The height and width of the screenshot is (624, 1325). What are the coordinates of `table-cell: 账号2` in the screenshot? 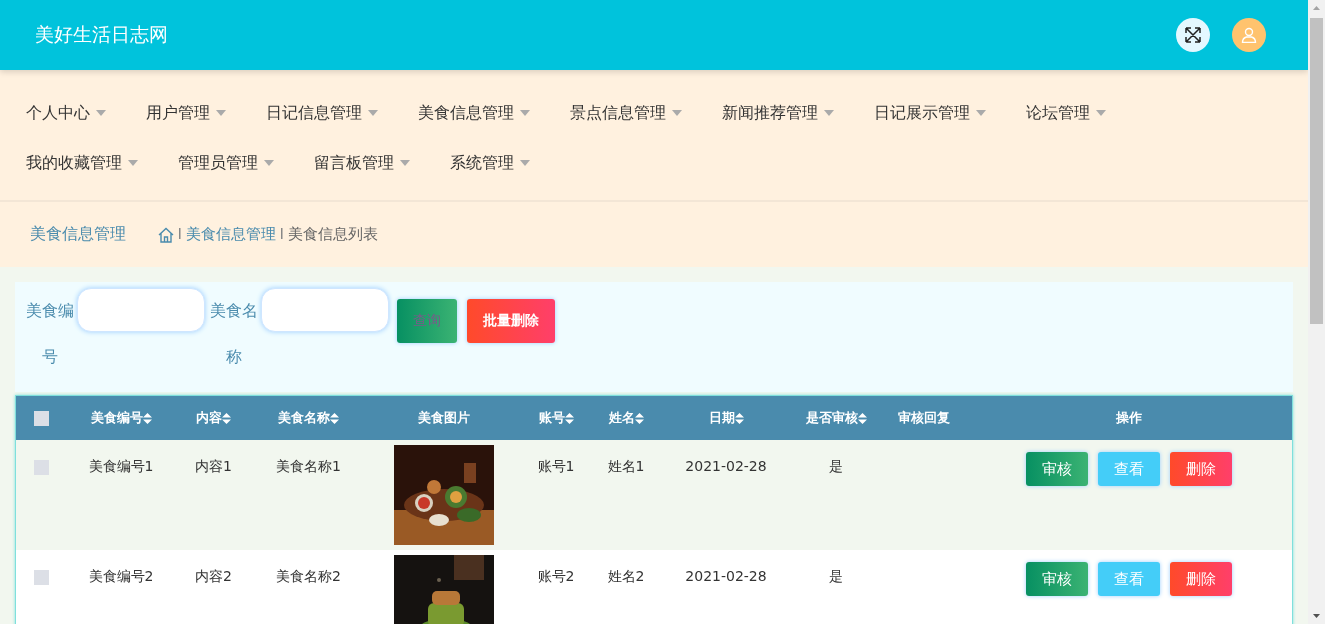 It's located at (556, 576).